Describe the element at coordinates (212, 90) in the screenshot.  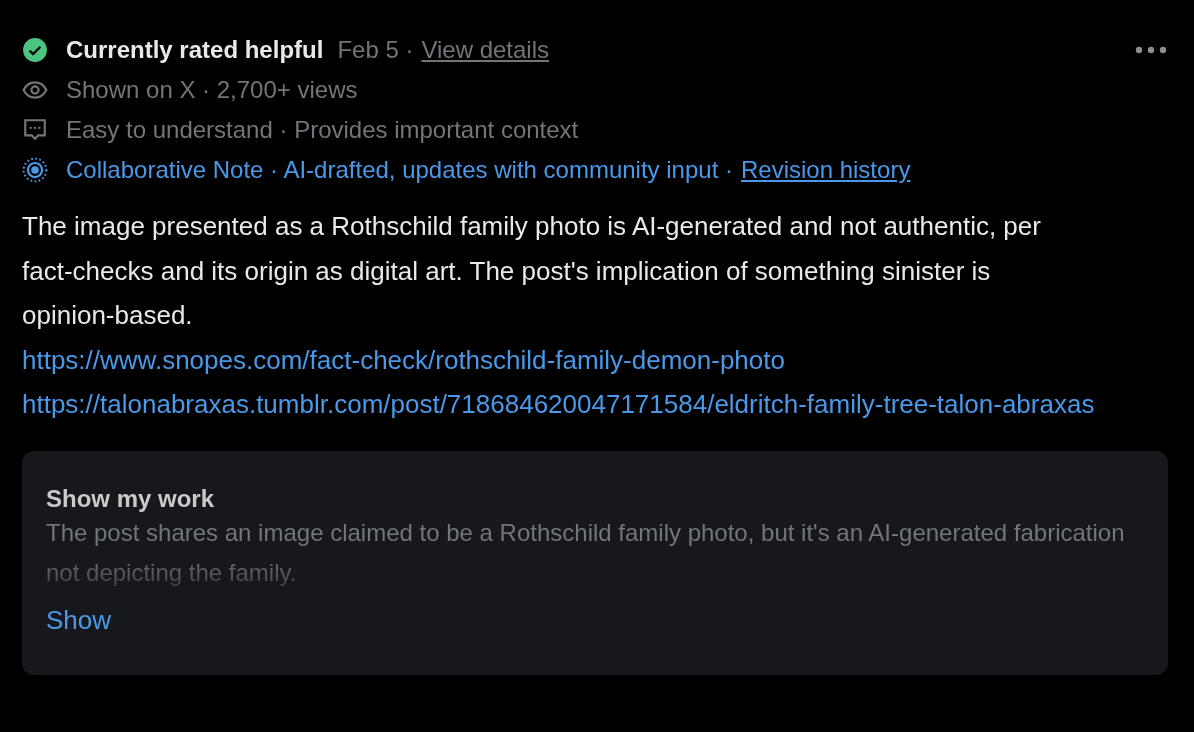
I see `meta-text: Shown on X · 2,700+ views` at that location.